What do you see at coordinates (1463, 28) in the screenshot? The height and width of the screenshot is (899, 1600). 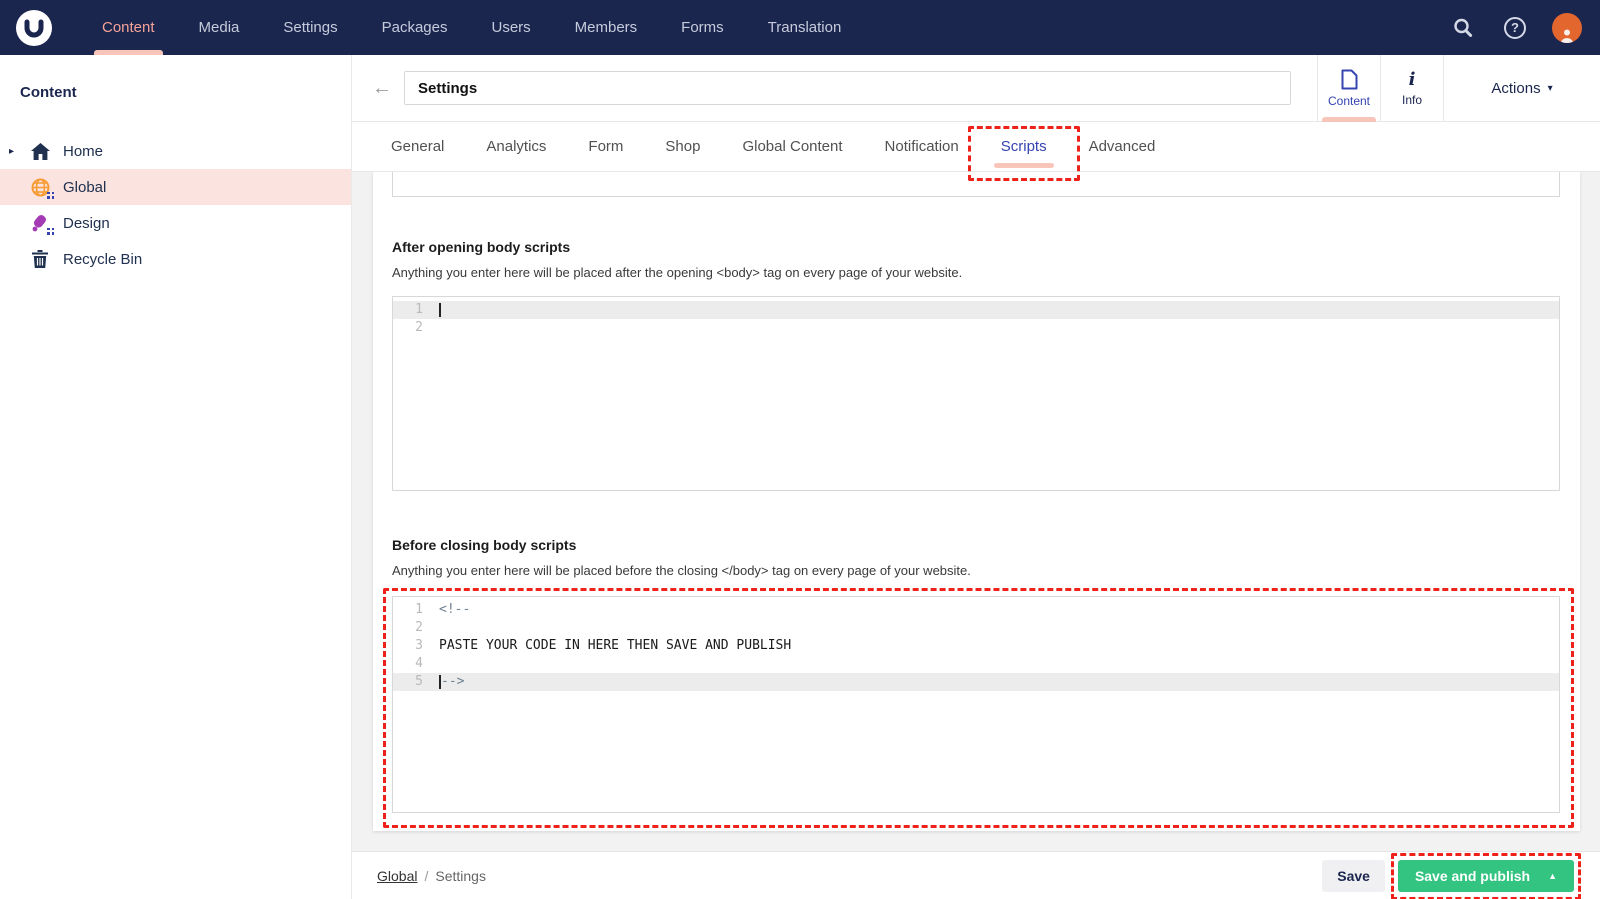 I see `search-icon` at bounding box center [1463, 28].